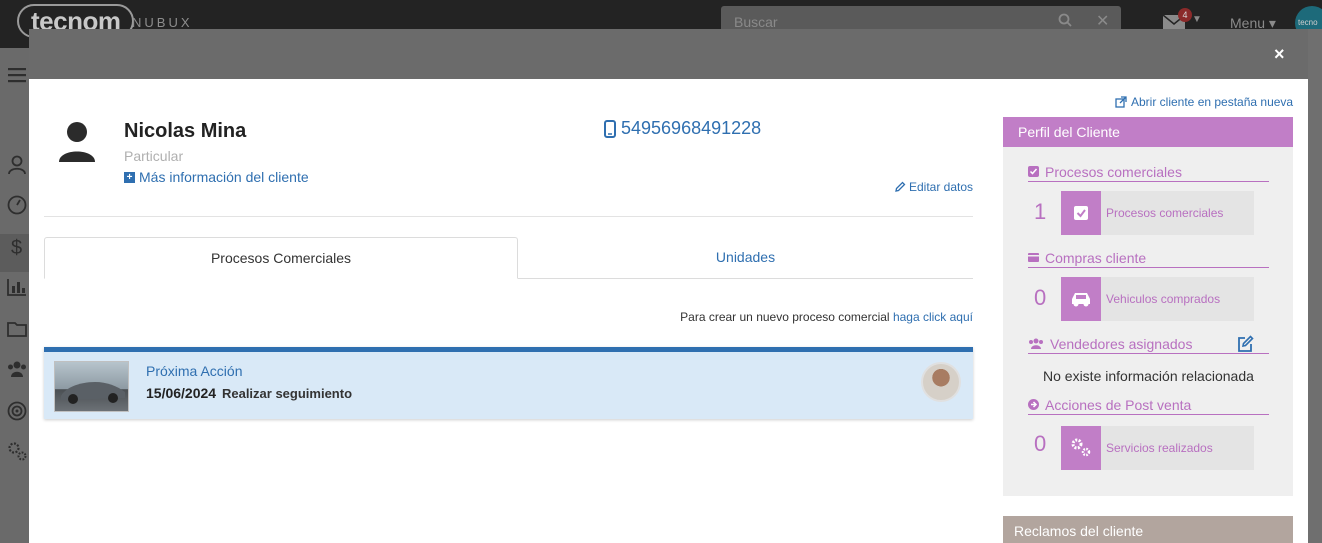 This screenshot has height=543, width=1322. I want to click on edit-client-link: Editar datos, so click(933, 187).